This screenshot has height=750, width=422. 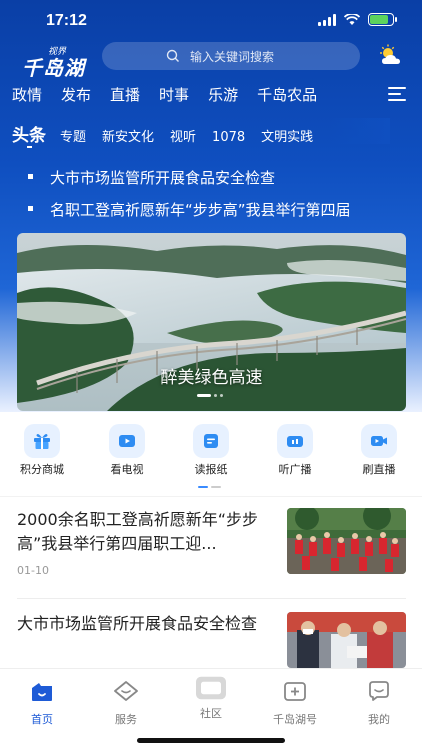 What do you see at coordinates (29, 147) in the screenshot?
I see `tab-indicator` at bounding box center [29, 147].